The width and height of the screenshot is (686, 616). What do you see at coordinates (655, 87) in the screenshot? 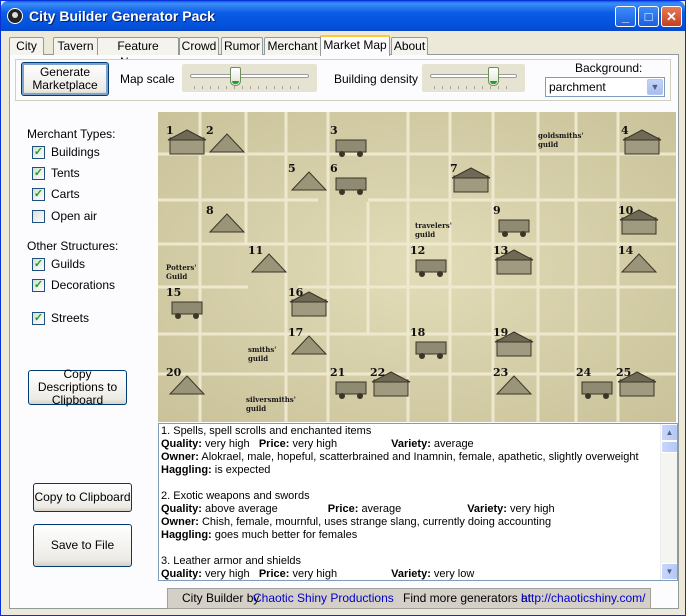
I see `chevron-down-icon: ▼` at bounding box center [655, 87].